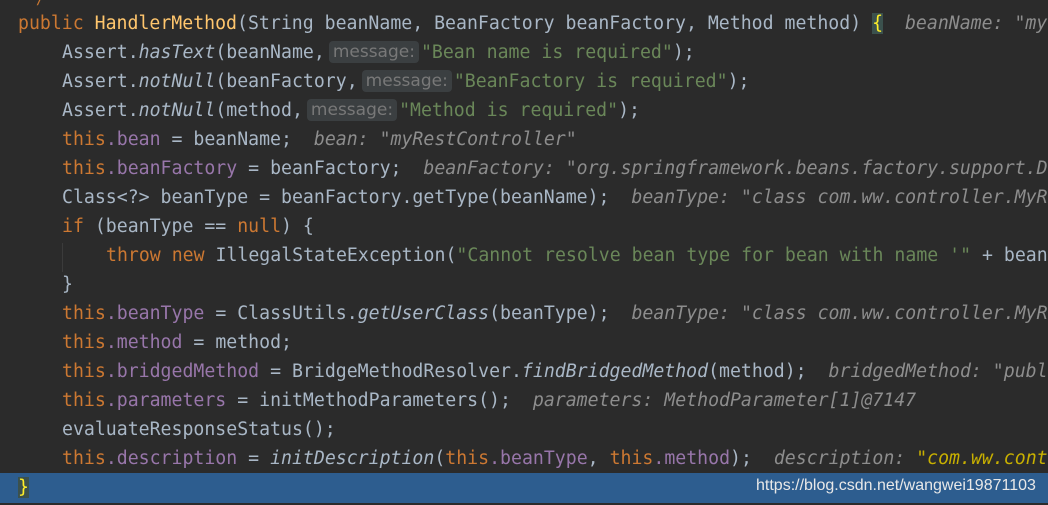 The width and height of the screenshot is (1048, 505). Describe the element at coordinates (319, 168) in the screenshot. I see `code-text: = beanFactory;` at that location.